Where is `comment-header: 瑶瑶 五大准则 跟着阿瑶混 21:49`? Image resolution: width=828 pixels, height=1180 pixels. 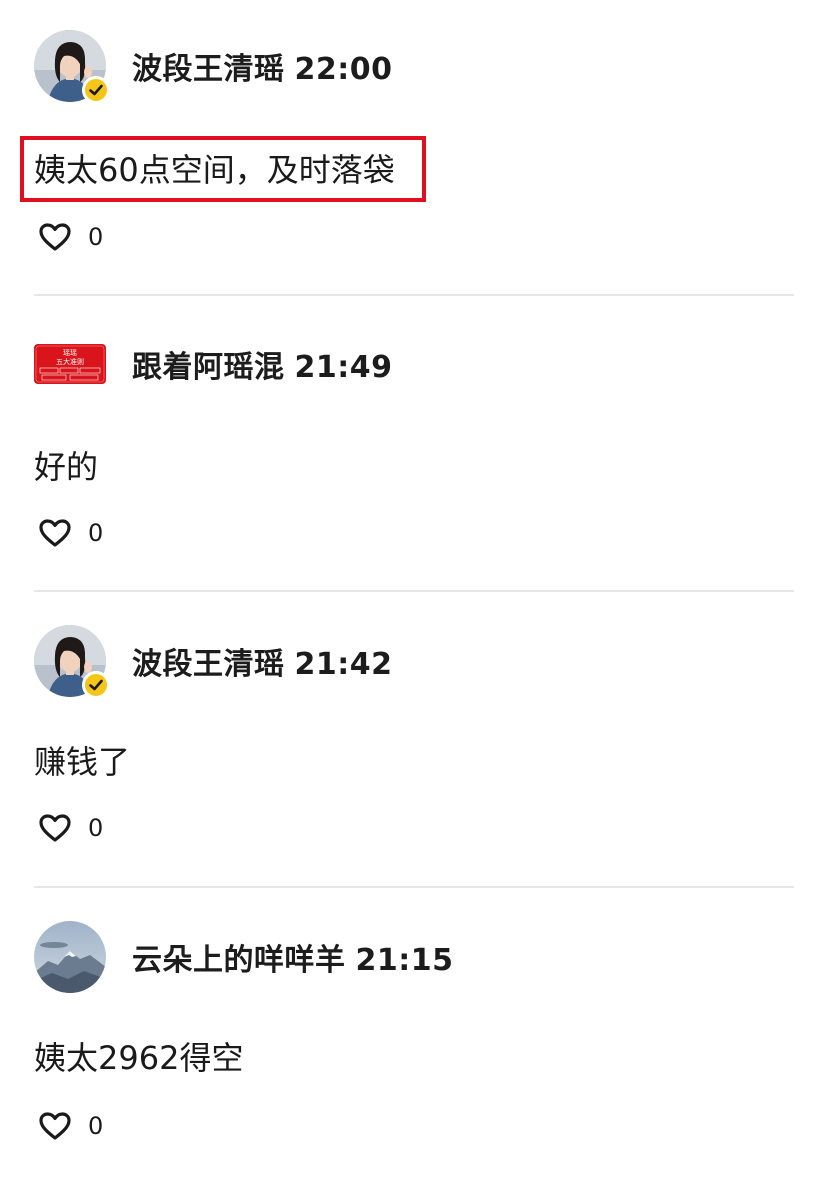 comment-header: 瑶瑶 五大准则 跟着阿瑶混 21:49 is located at coordinates (213, 364).